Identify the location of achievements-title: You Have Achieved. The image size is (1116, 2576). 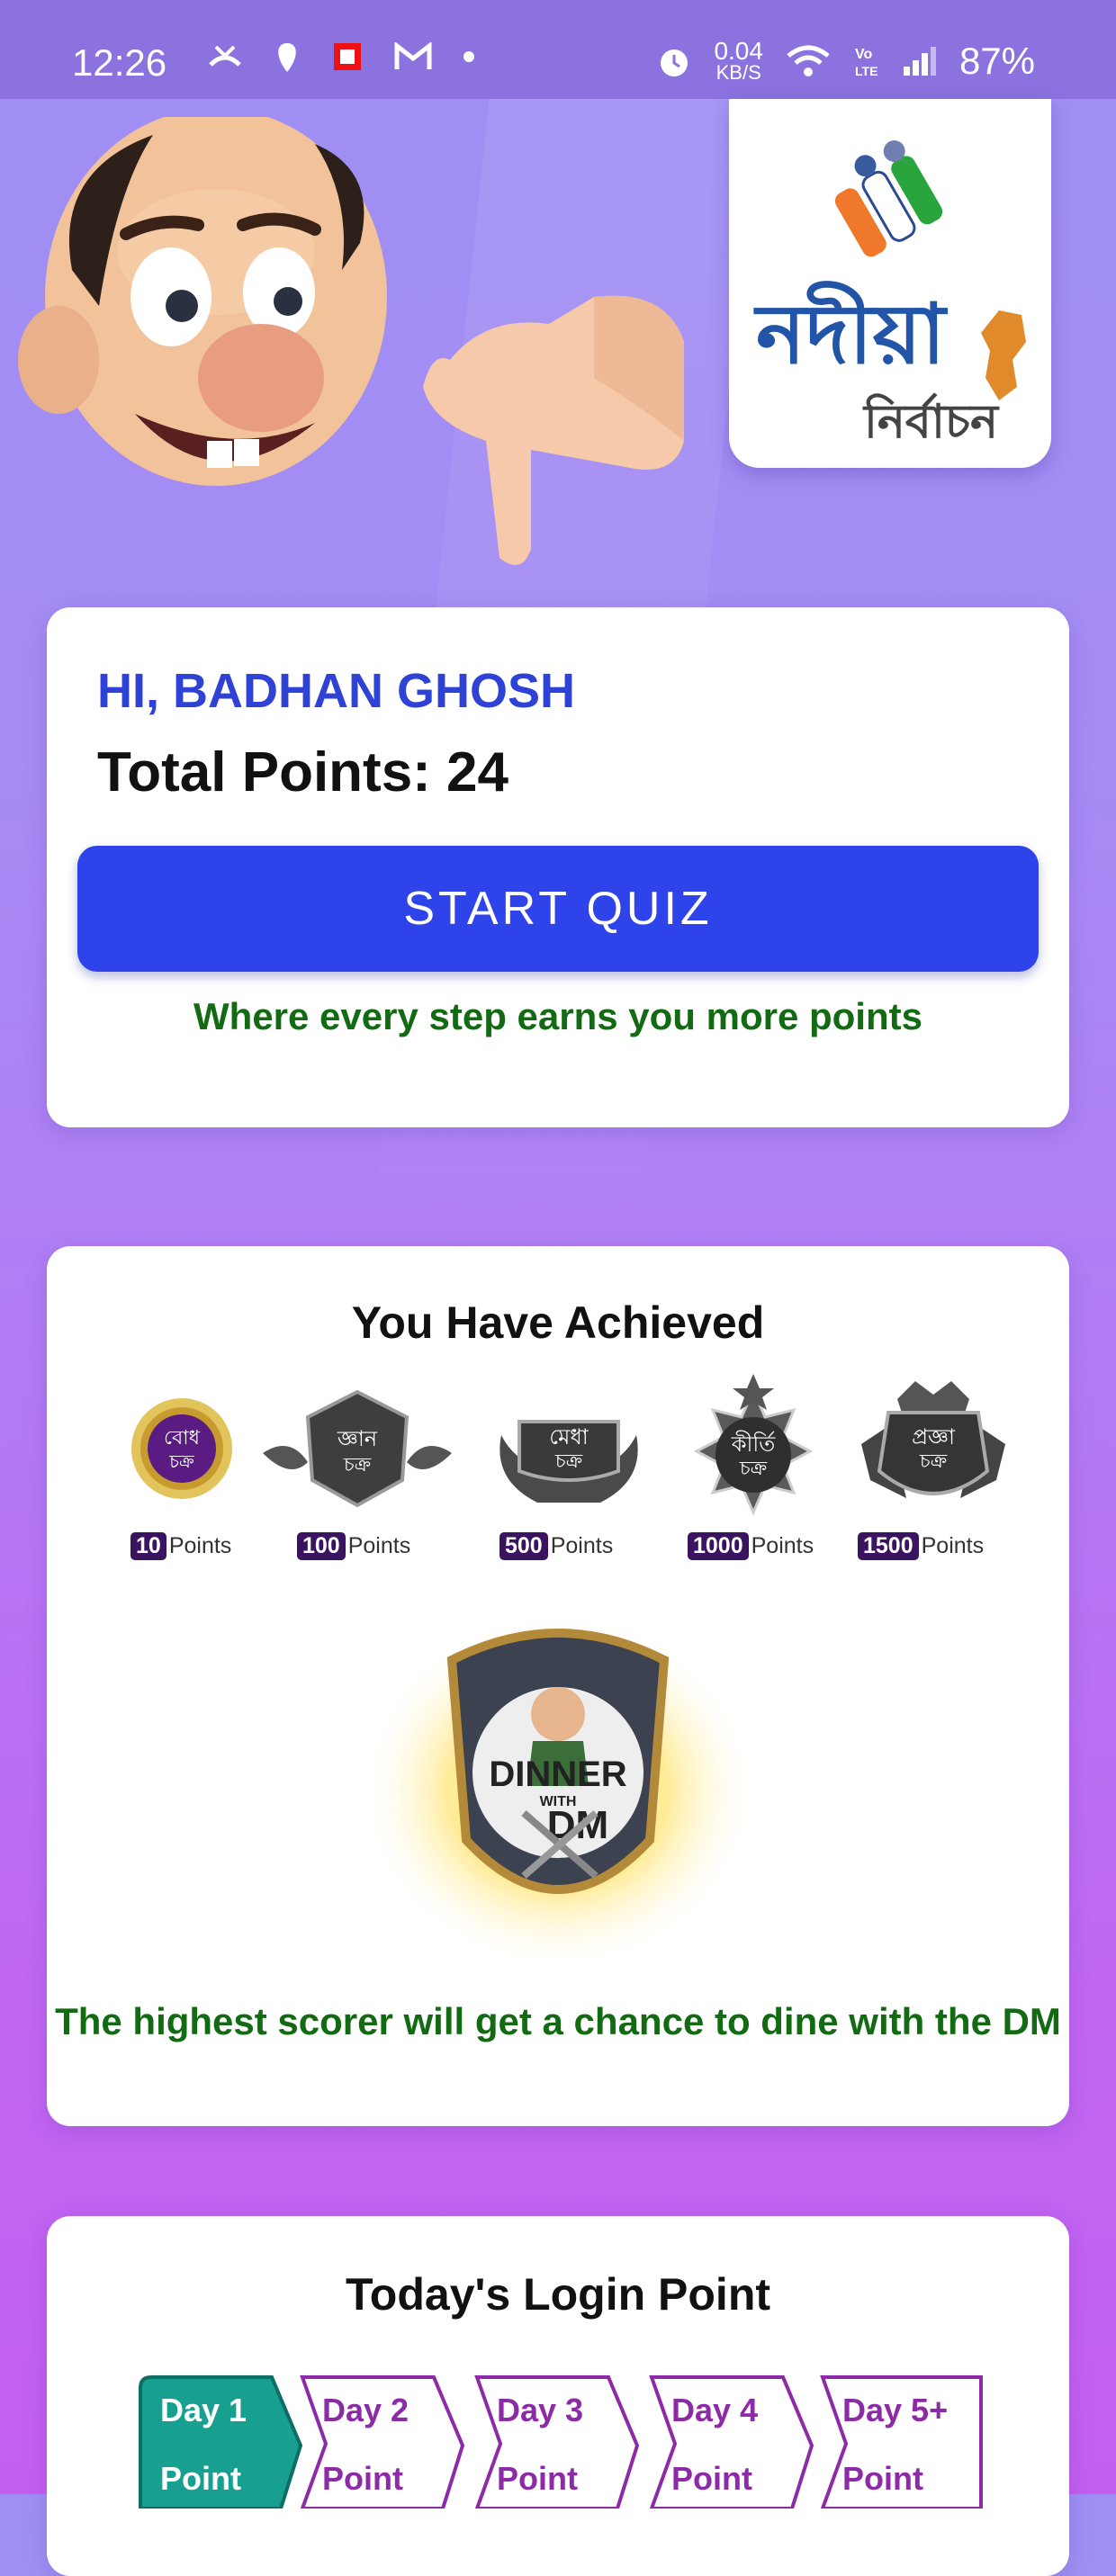
(558, 1323).